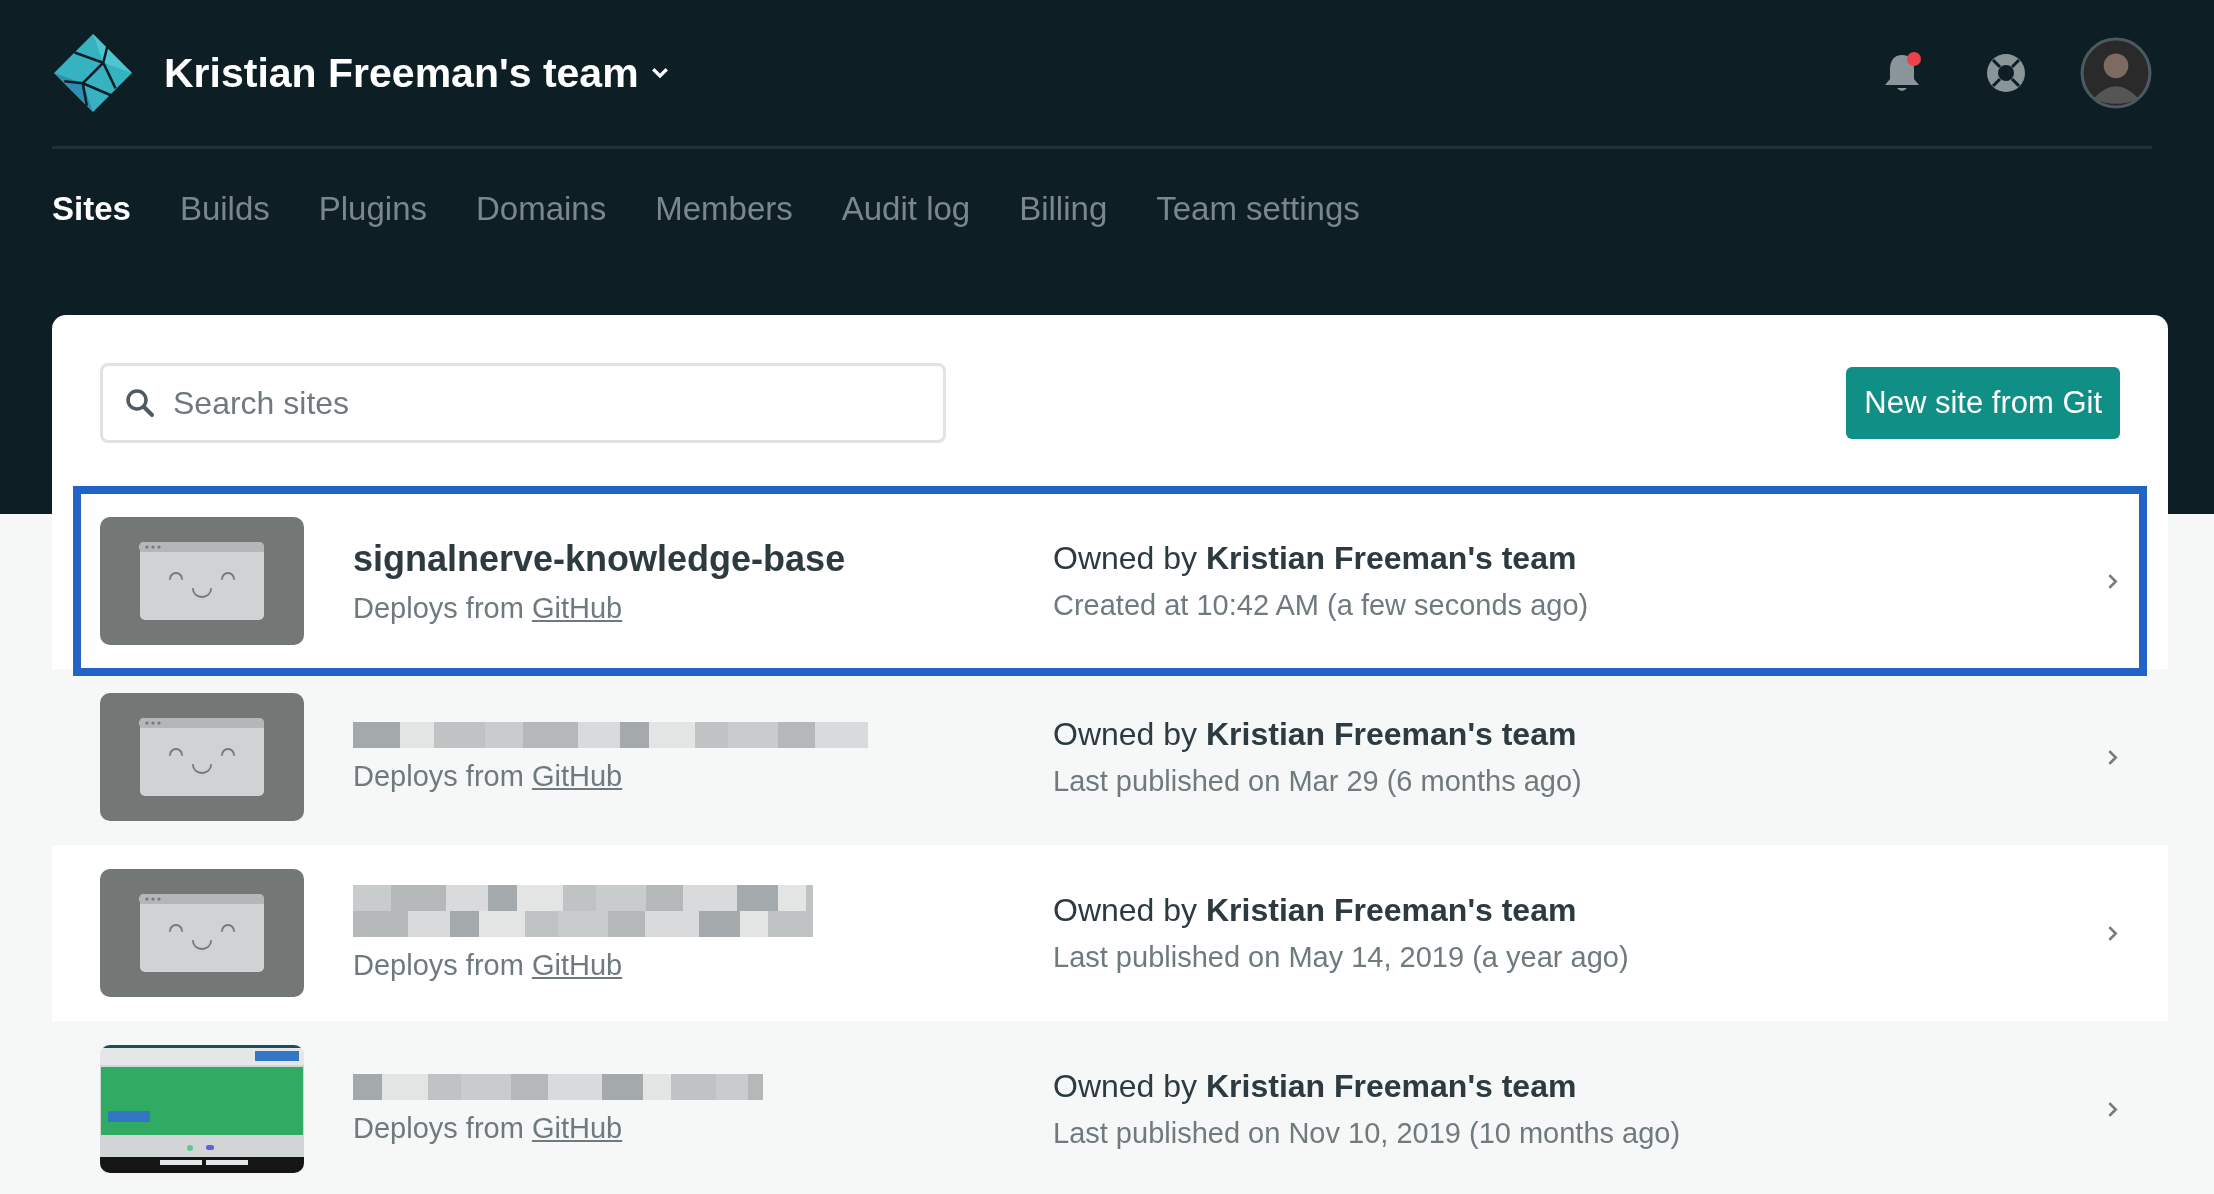  I want to click on nav-tab: Domains, so click(541, 209).